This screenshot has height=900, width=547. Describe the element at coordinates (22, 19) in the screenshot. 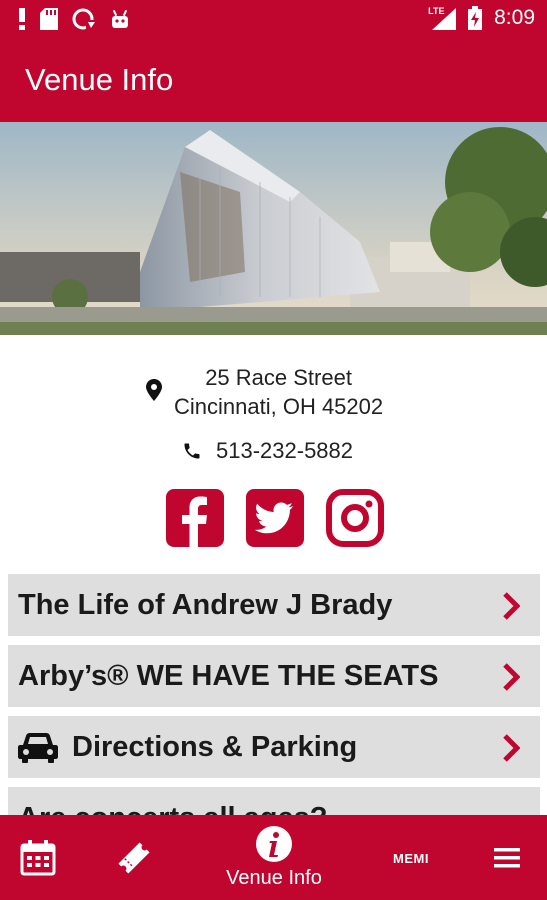

I see `alert-icon` at that location.